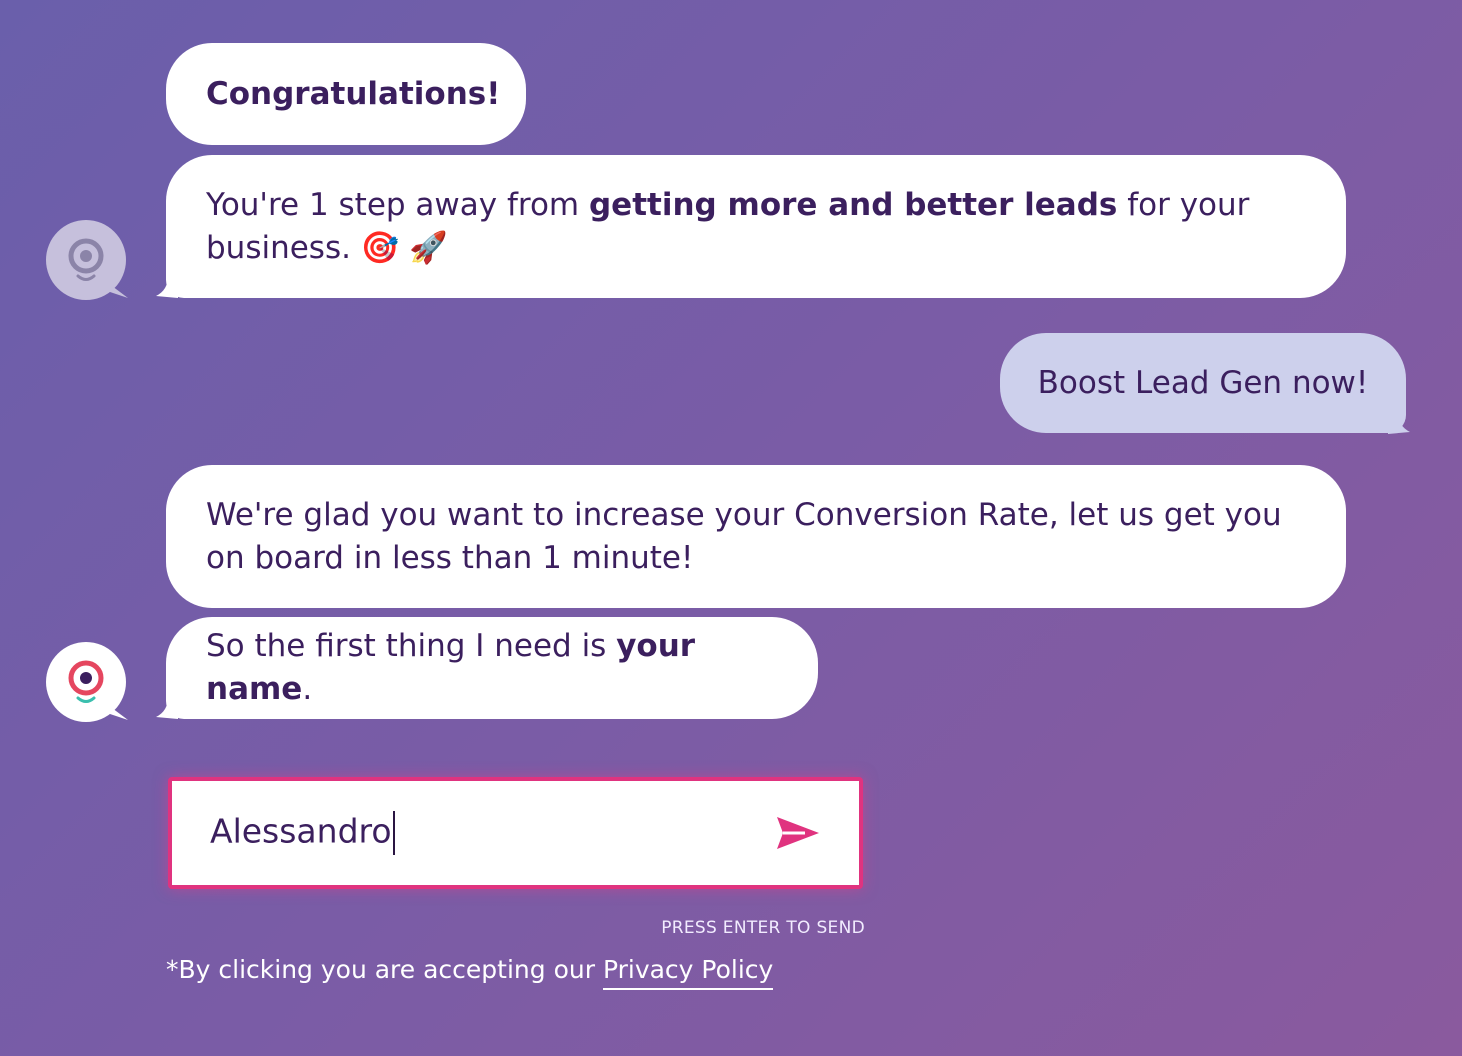  I want to click on message-text-part: ., so click(307, 689).